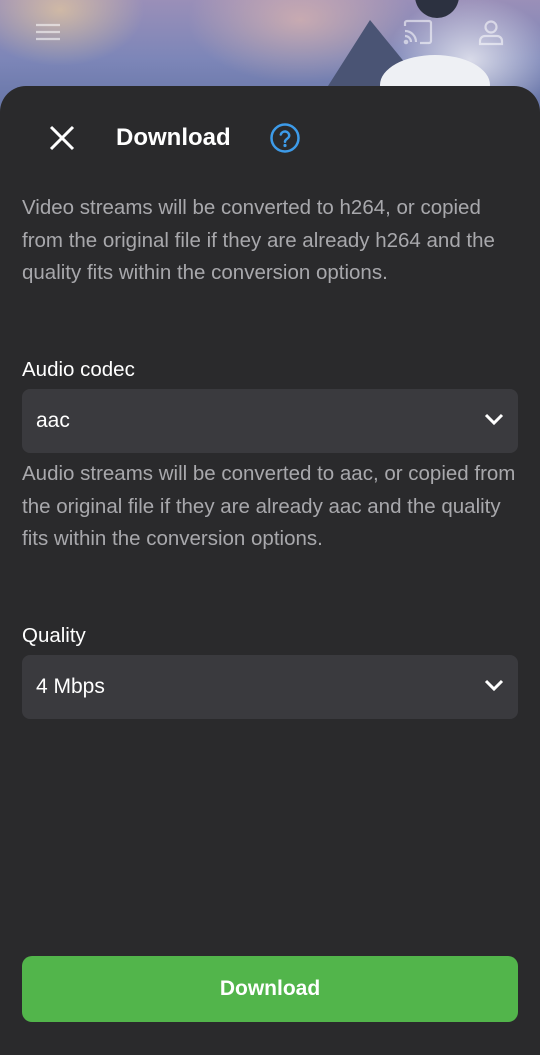 The width and height of the screenshot is (540, 1055). What do you see at coordinates (270, 421) in the screenshot?
I see `audio-codec-select: aac` at bounding box center [270, 421].